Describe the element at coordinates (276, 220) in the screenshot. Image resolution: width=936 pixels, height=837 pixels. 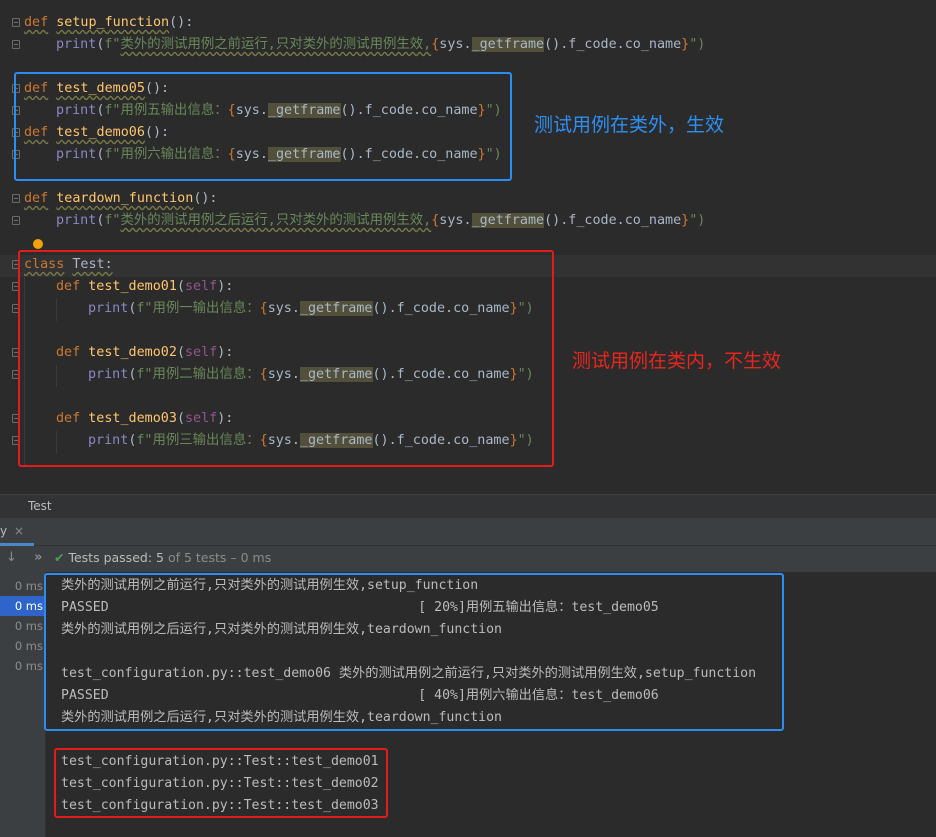
I see `string-literal: 类外的测试用例之后运行,只对类外的测试用例生效,` at that location.